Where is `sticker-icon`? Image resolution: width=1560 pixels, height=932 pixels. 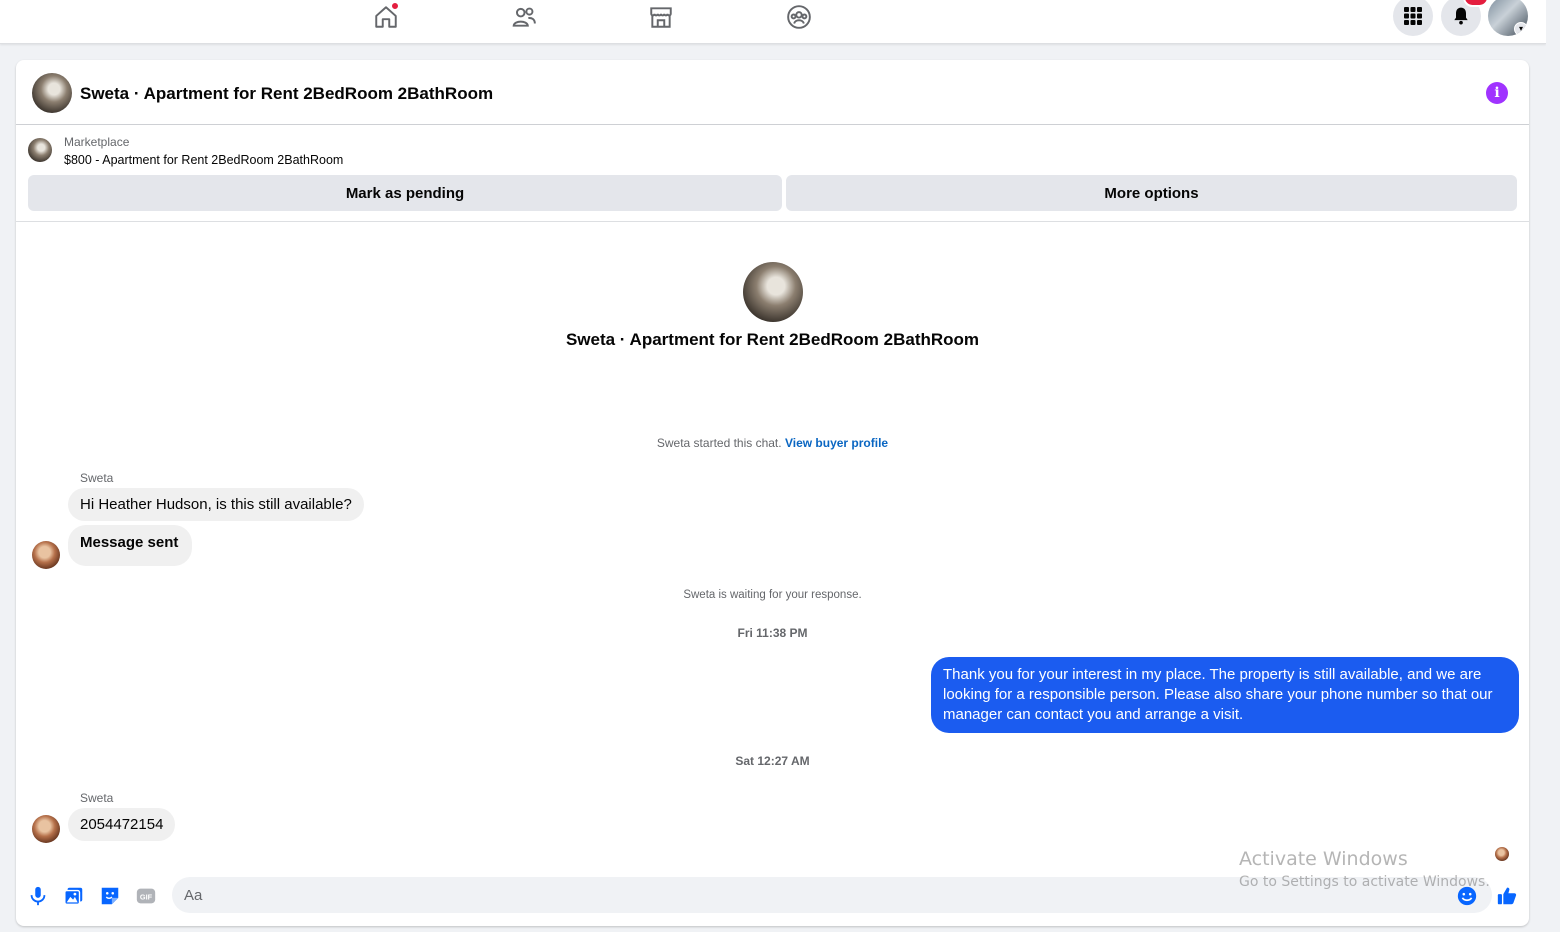 sticker-icon is located at coordinates (110, 896).